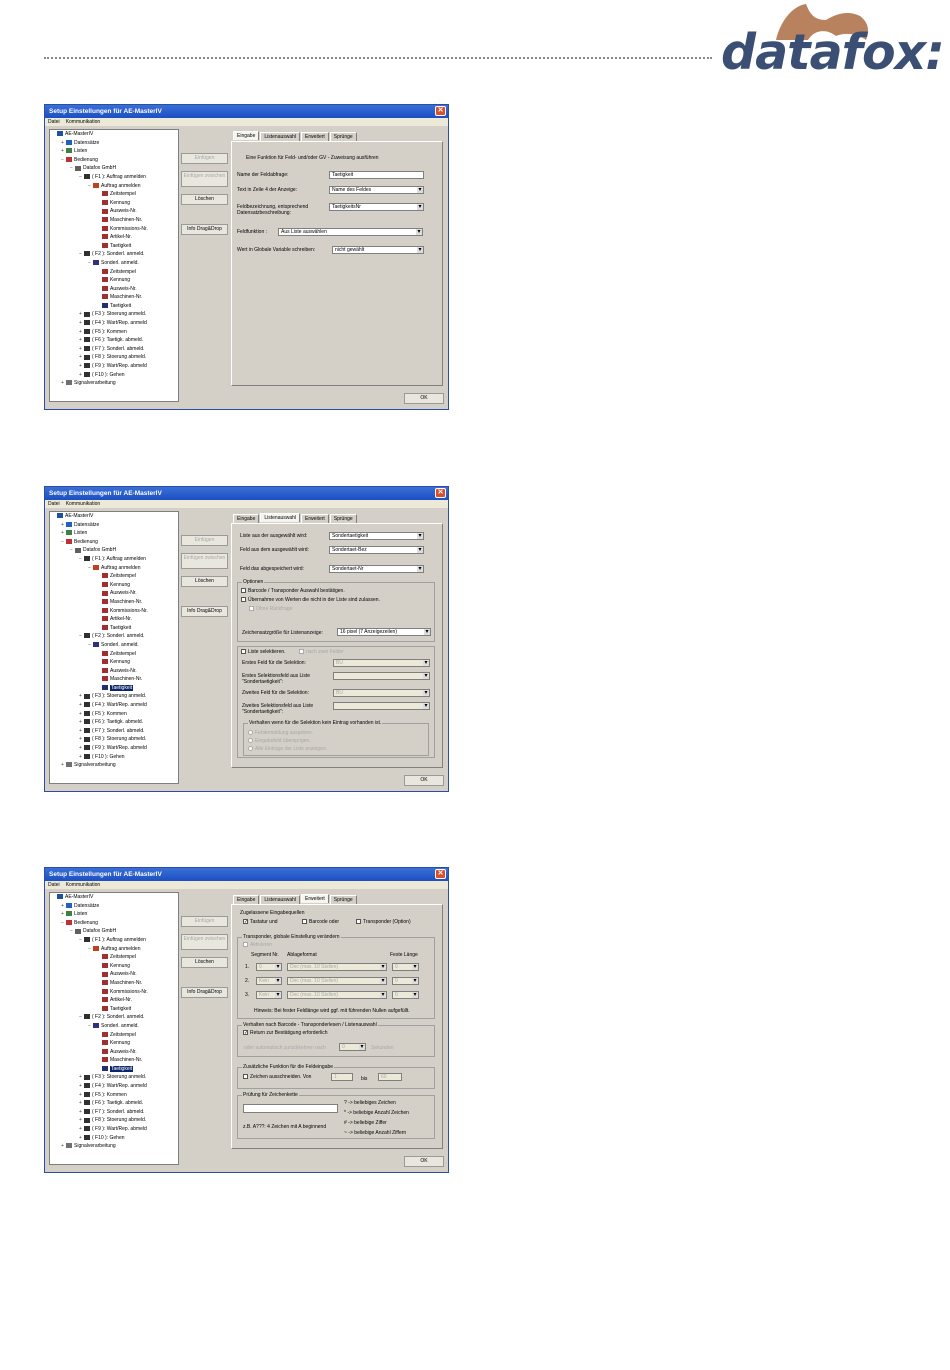 The image size is (950, 1370). What do you see at coordinates (204, 561) in the screenshot?
I see `einfuegen-zwischen-button: Einfügen zwischen` at bounding box center [204, 561].